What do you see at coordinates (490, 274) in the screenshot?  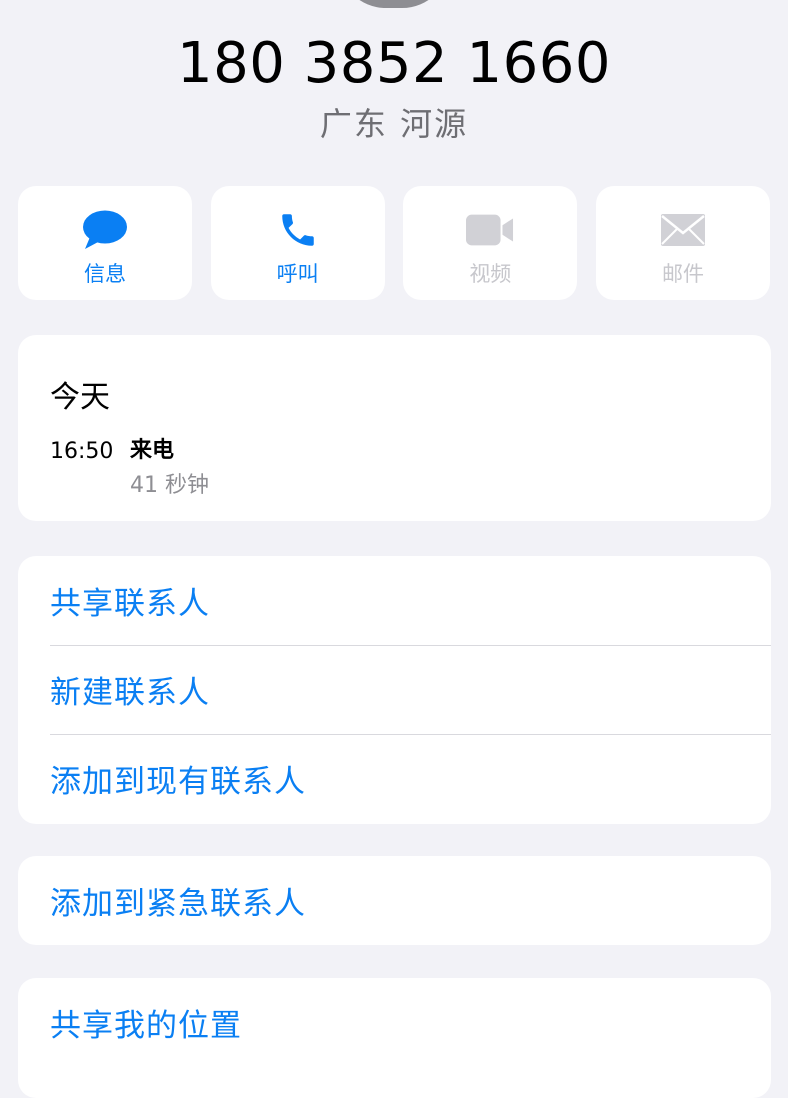 I see `video-label: 视频` at bounding box center [490, 274].